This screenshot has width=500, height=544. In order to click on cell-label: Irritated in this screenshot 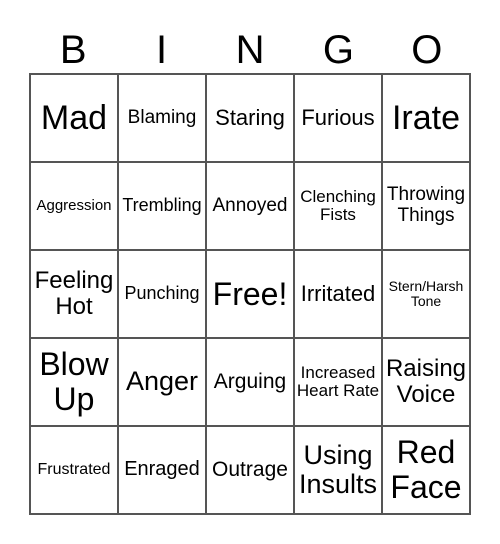, I will do `click(338, 294)`.